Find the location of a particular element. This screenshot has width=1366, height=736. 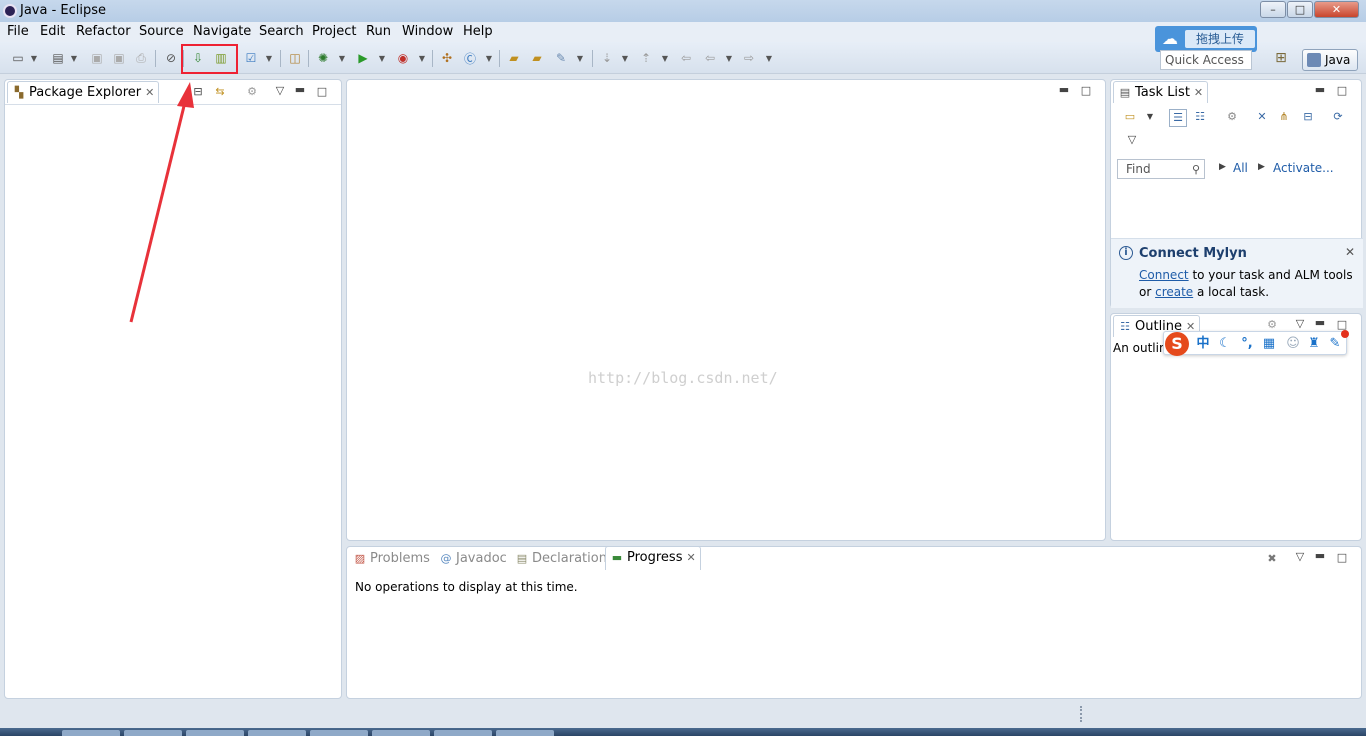

external-dropdown-icon: ▼ is located at coordinates (422, 58).